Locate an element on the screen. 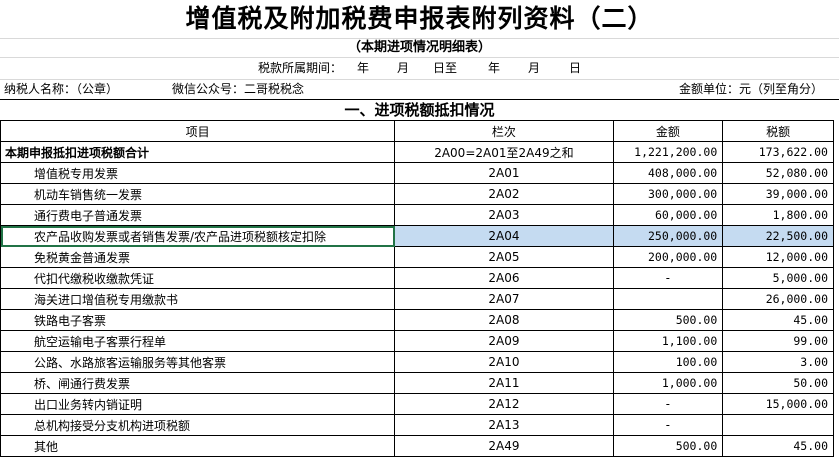 The height and width of the screenshot is (475, 839). table-row: 免税黄金普通发票 2A05 200,000.00 12,000.00 is located at coordinates (417, 257).